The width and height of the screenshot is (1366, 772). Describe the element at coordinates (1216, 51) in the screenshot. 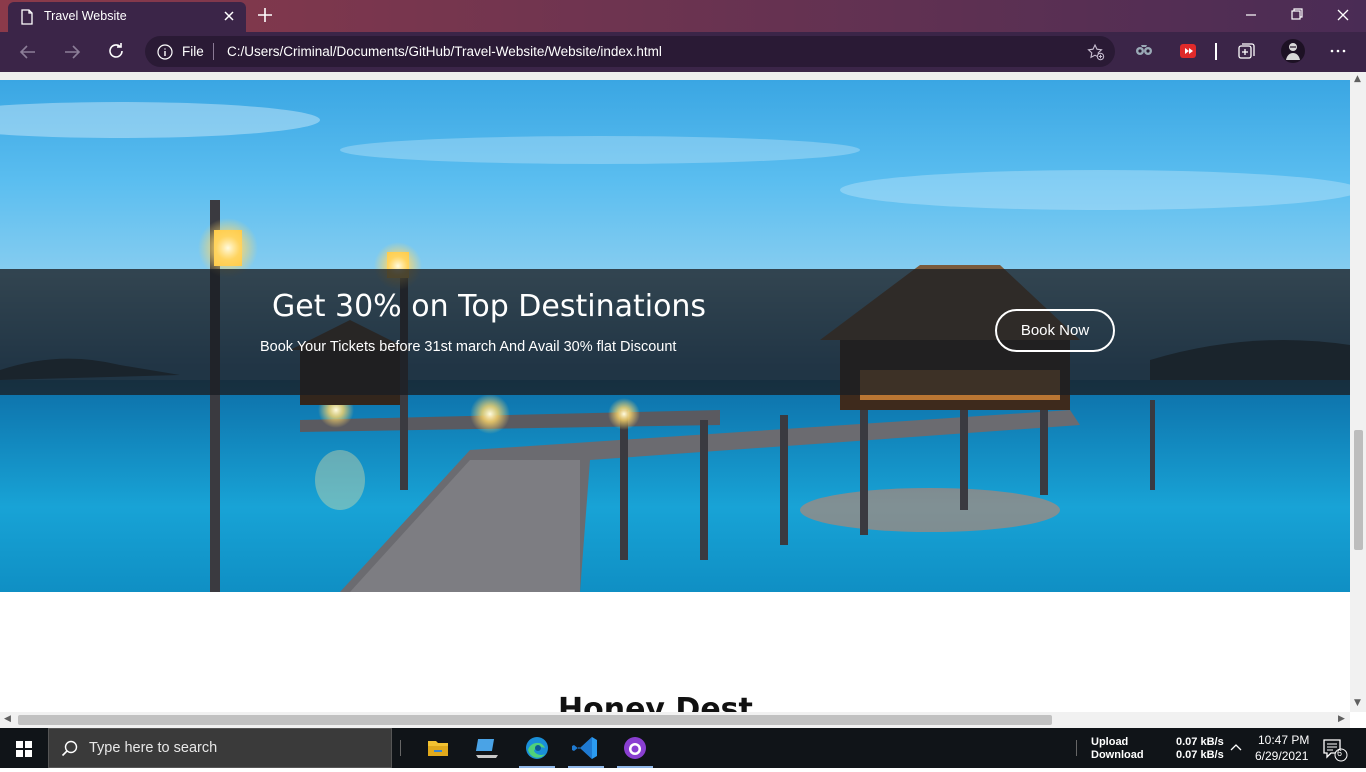

I see `toolbar-divider` at that location.